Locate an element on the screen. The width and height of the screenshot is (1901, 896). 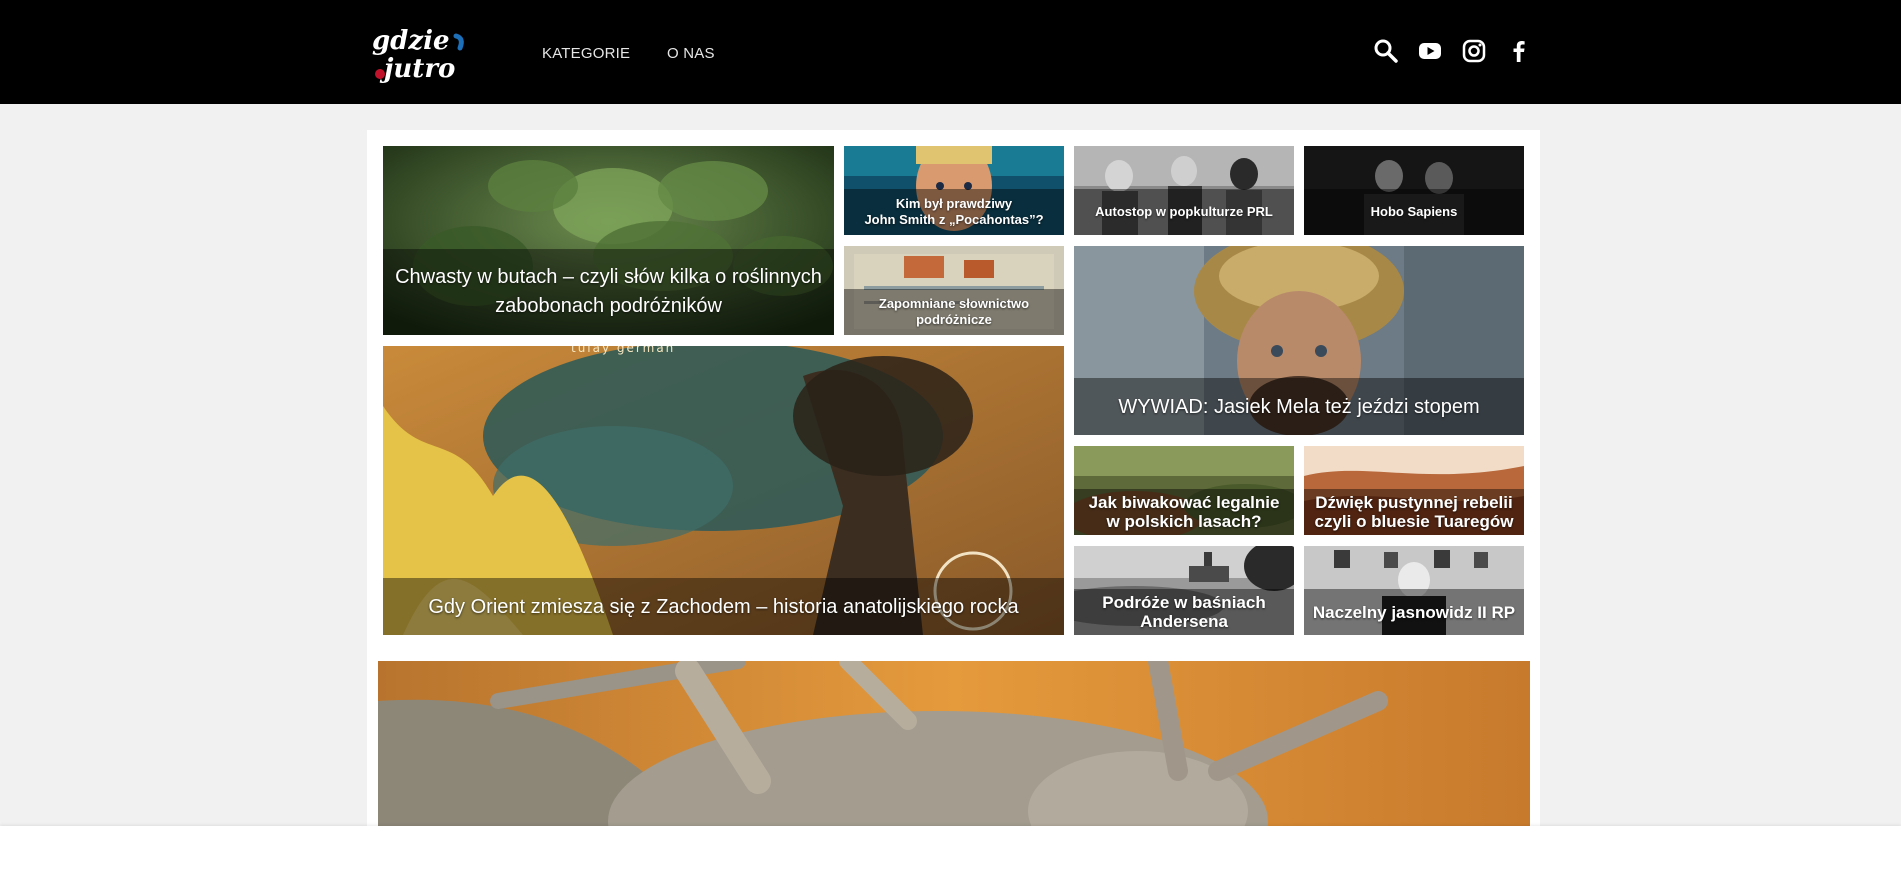
article-caption: Hobo Sapiens is located at coordinates (1414, 212).